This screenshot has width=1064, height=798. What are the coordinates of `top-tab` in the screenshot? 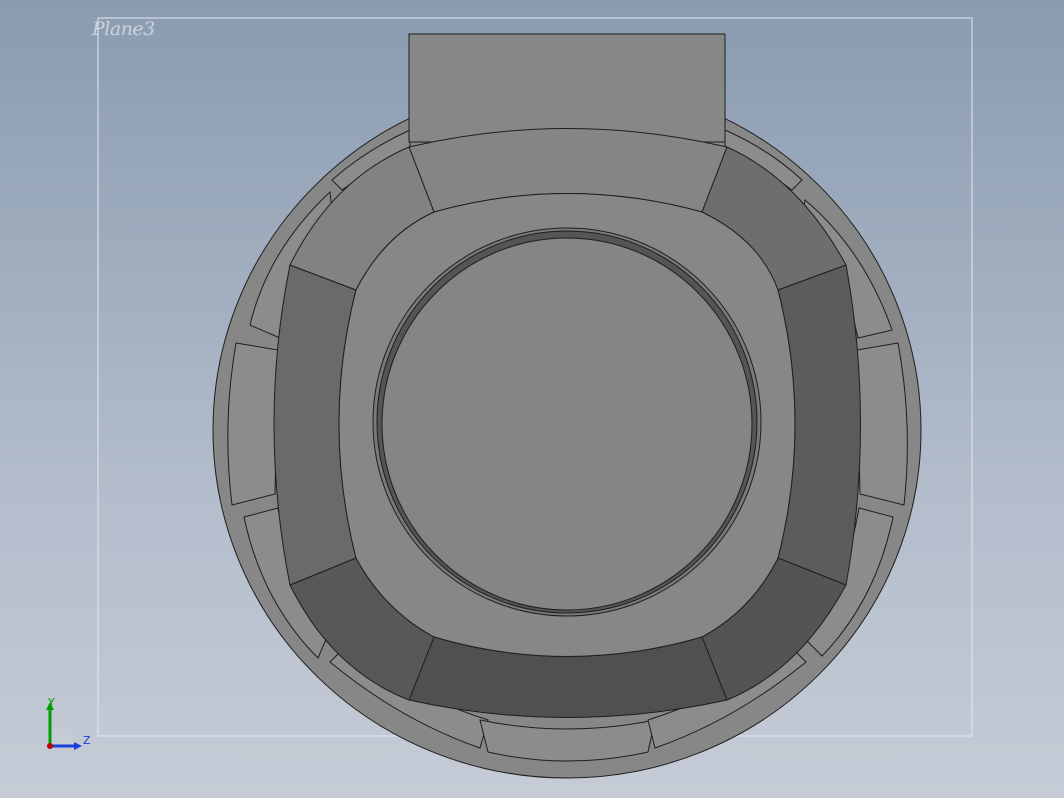 It's located at (567, 88).